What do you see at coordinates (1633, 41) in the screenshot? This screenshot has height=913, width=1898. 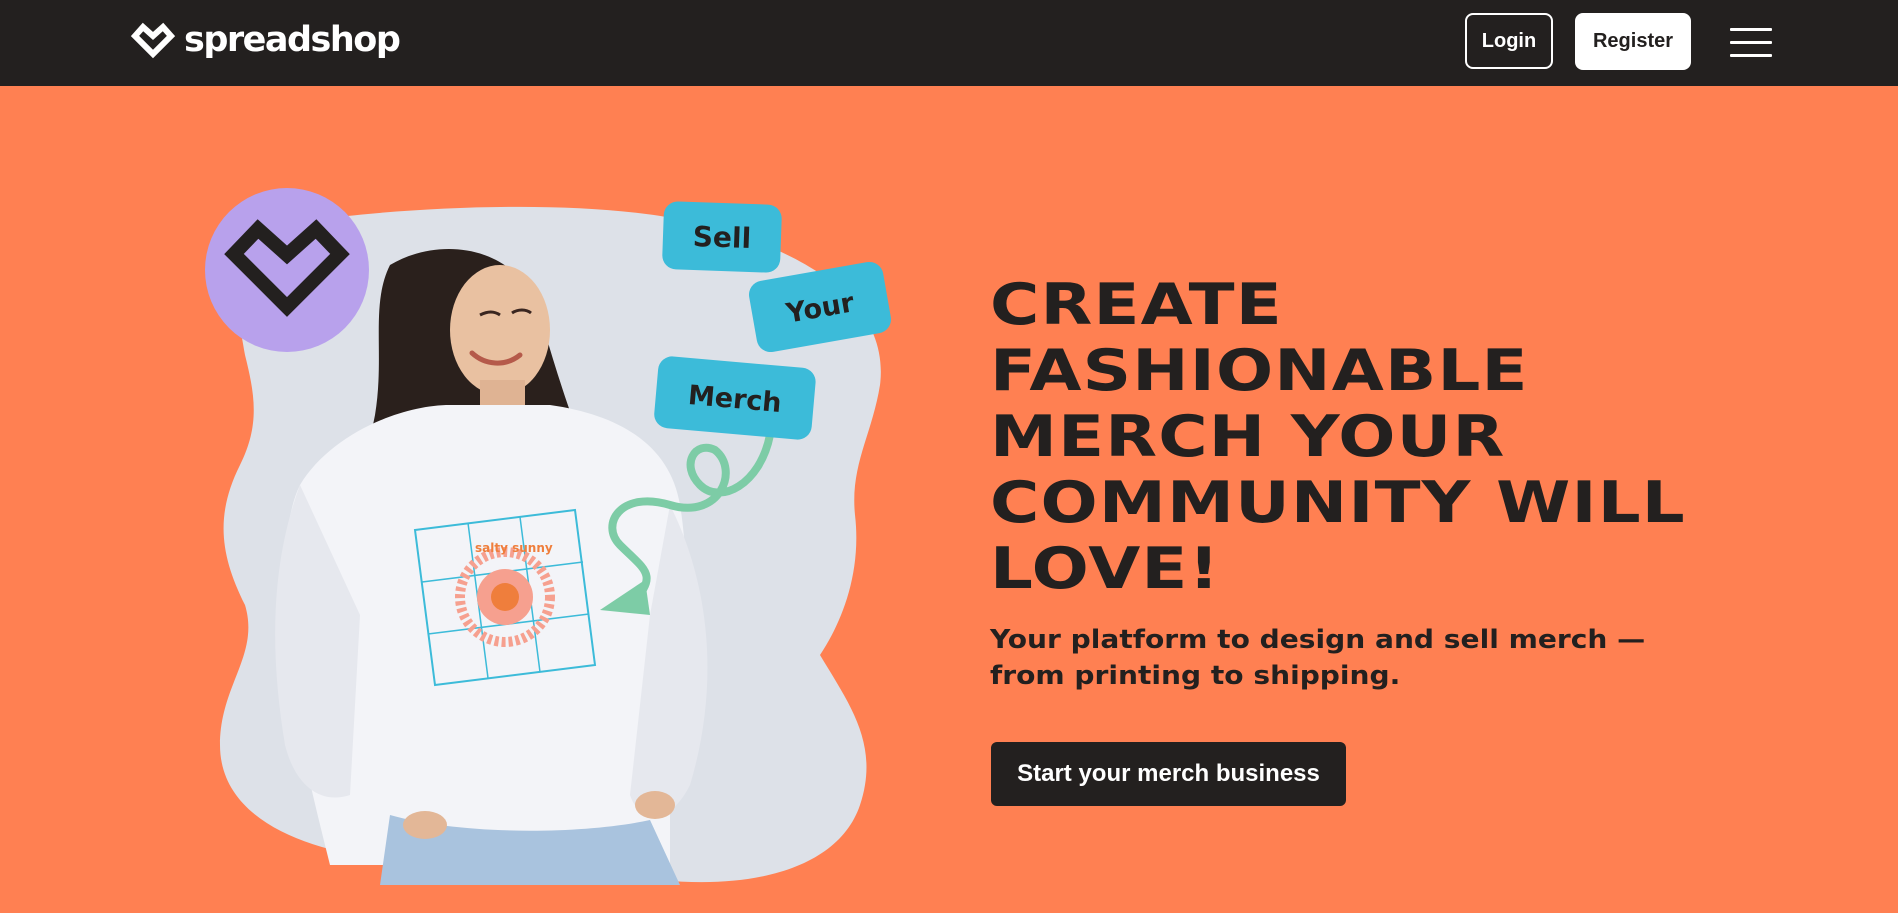 I see `register-button: Register` at bounding box center [1633, 41].